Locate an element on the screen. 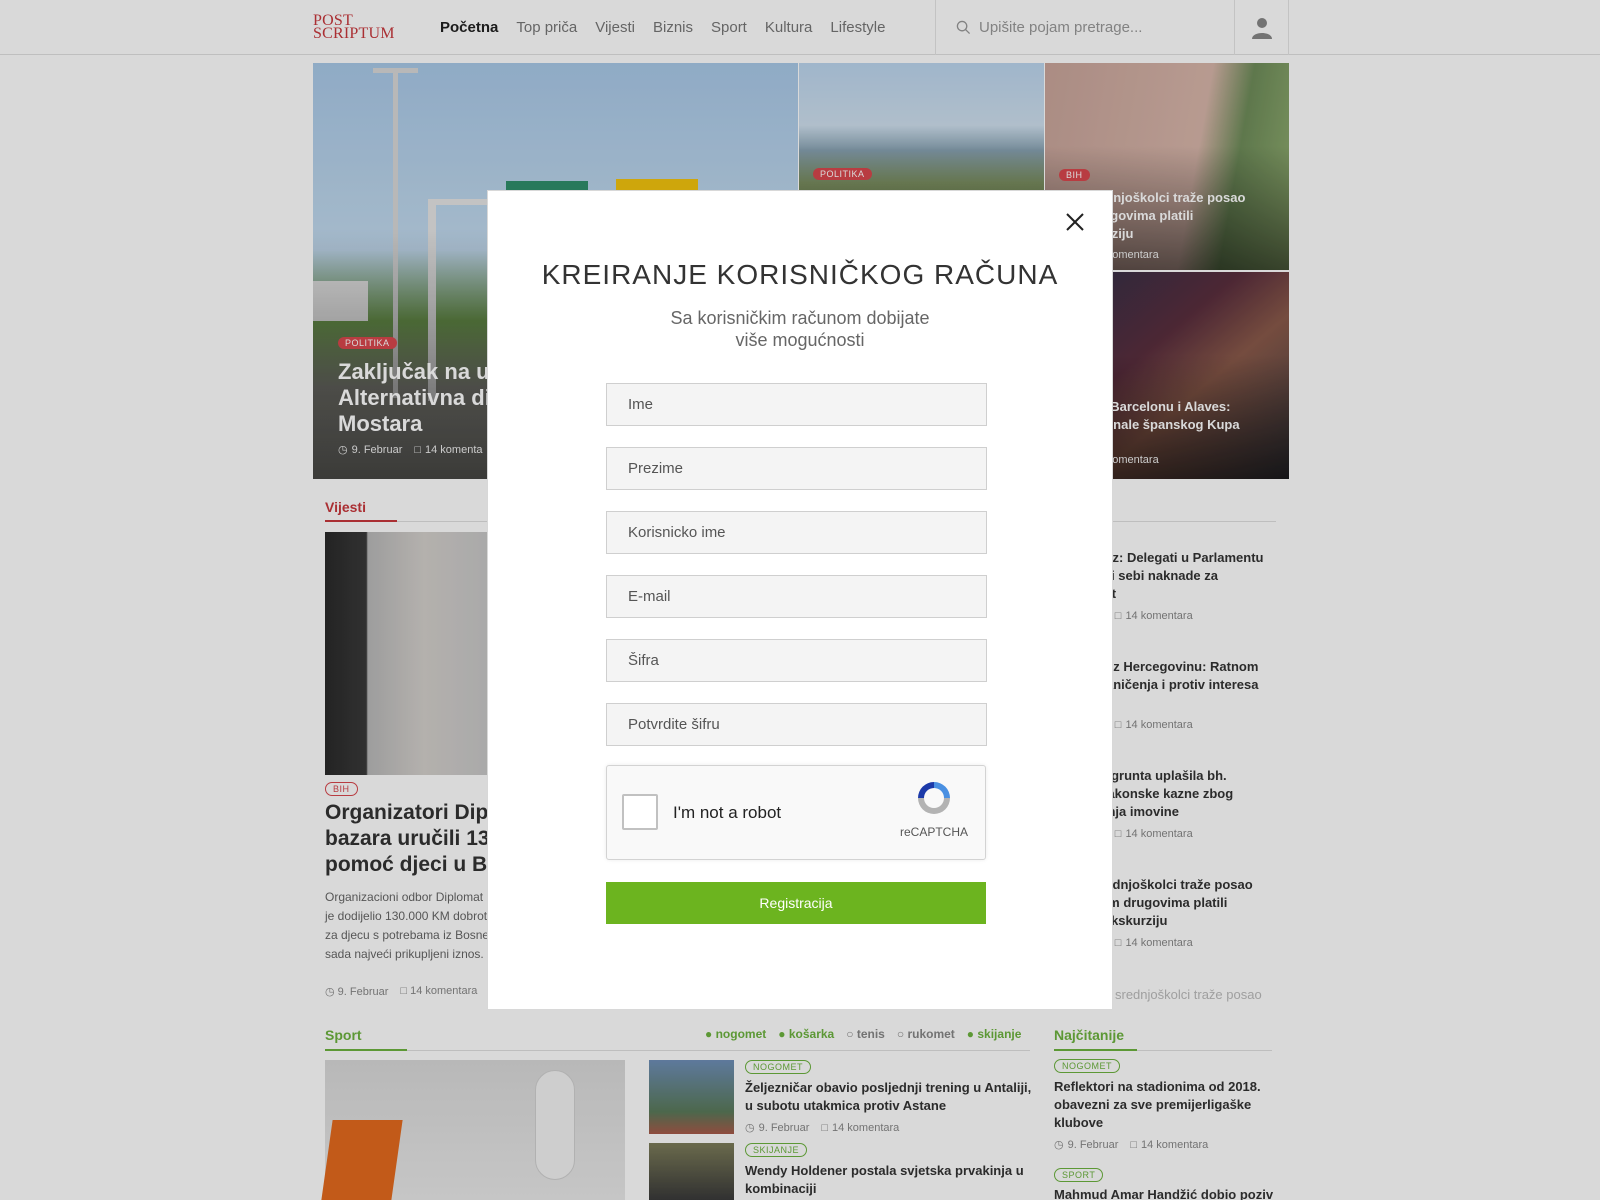 Image resolution: width=1600 pixels, height=1200 pixels. password-input is located at coordinates (796, 660).